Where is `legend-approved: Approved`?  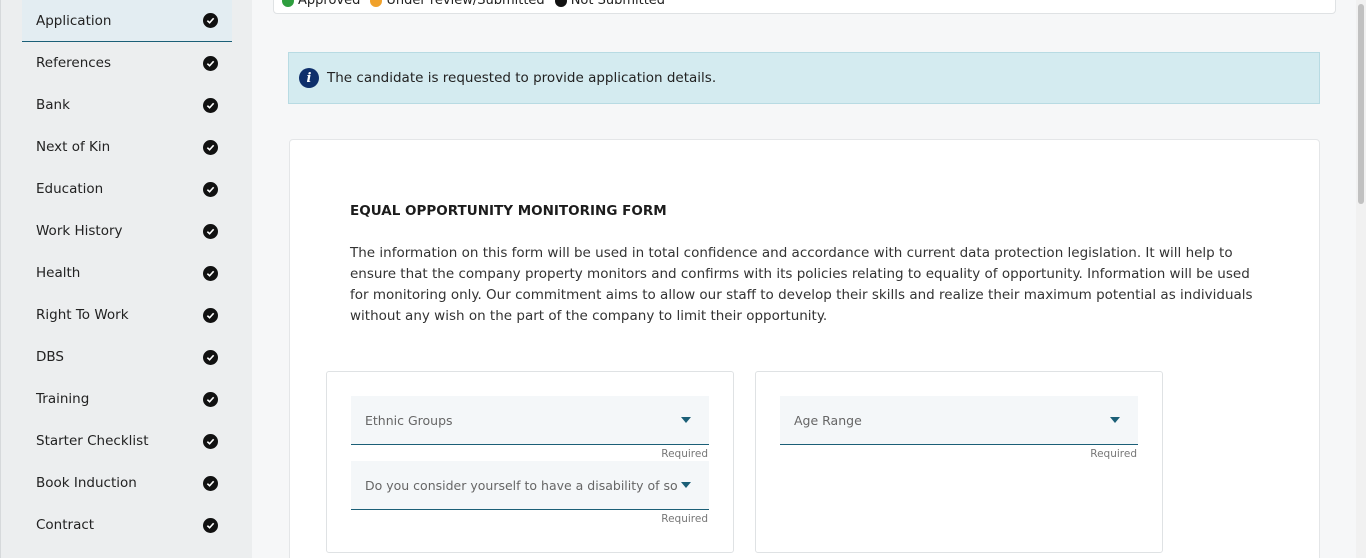 legend-approved: Approved is located at coordinates (321, 4).